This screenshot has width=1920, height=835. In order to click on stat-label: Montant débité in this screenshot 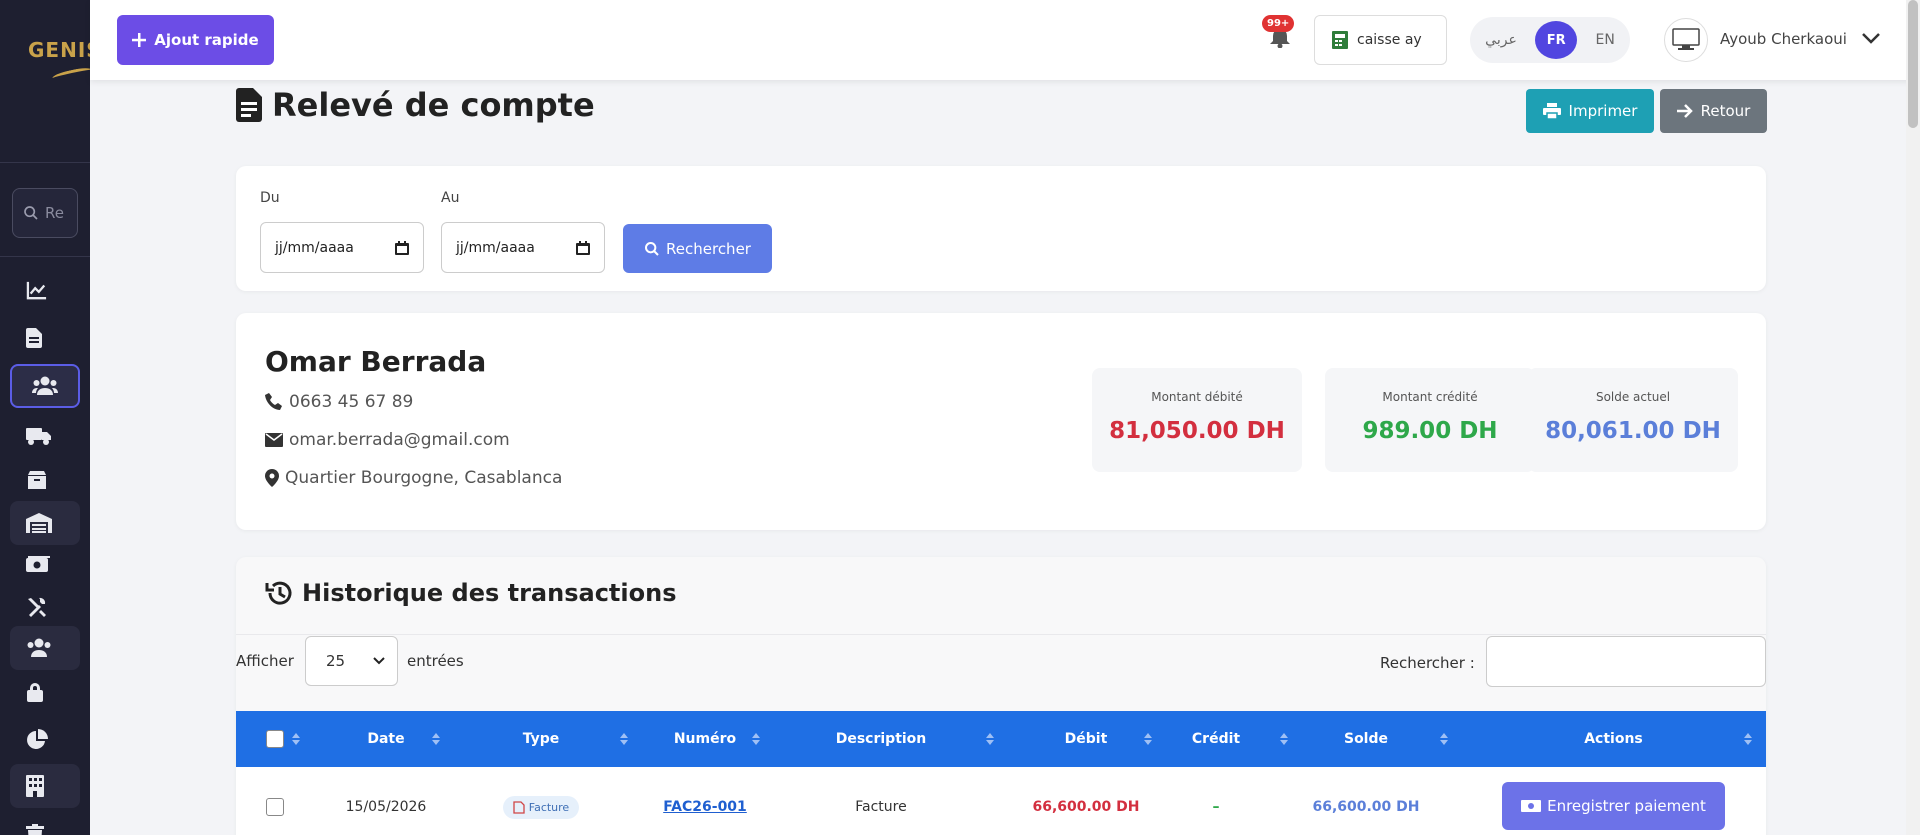, I will do `click(1197, 397)`.